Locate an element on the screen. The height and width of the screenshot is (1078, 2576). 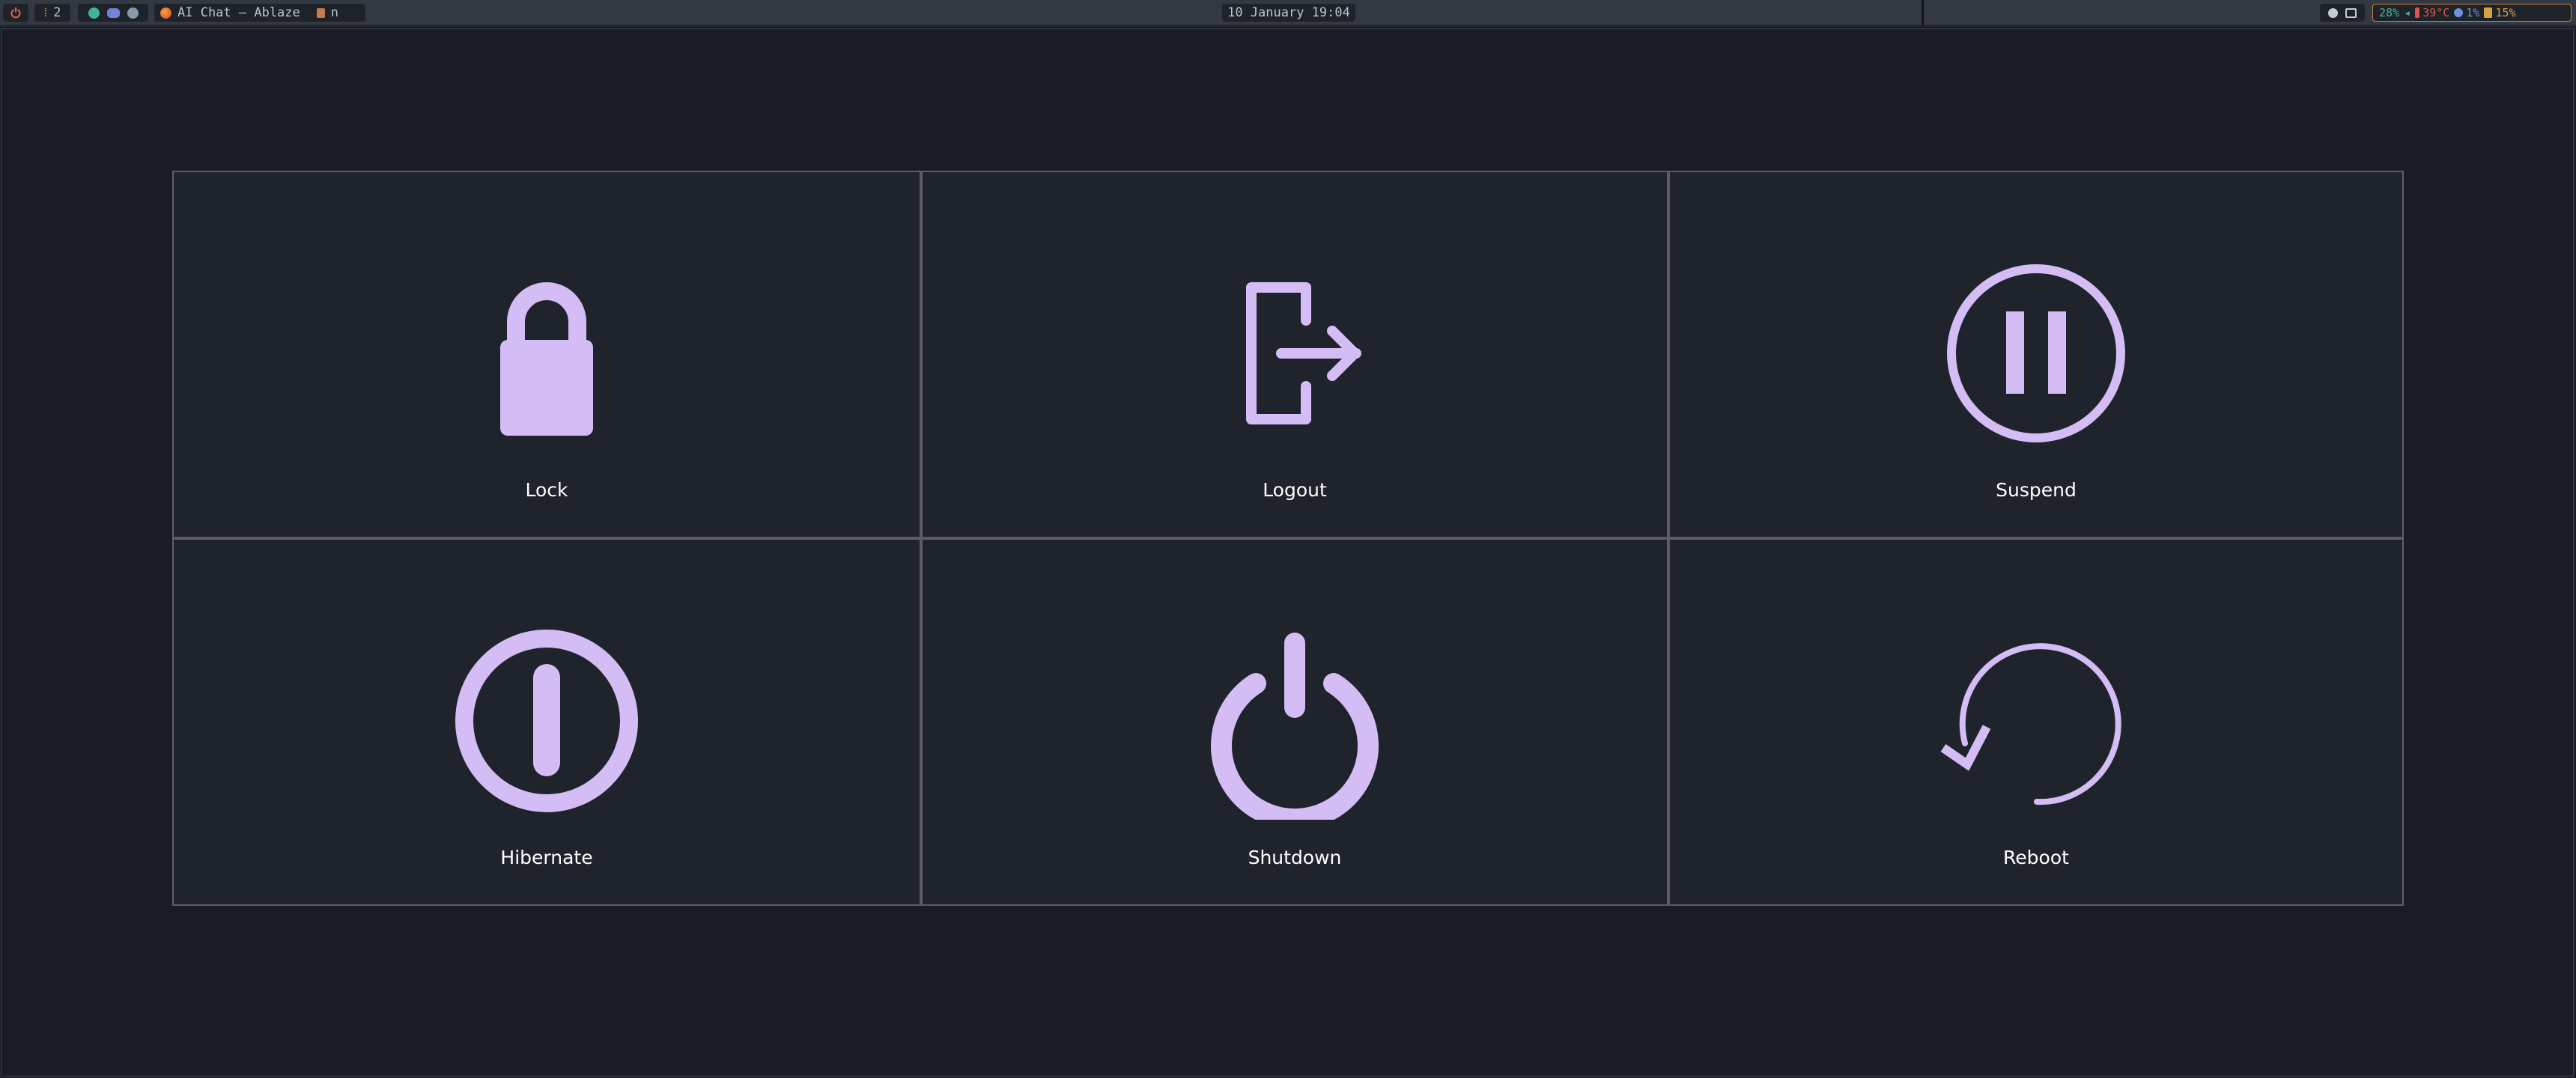
logout-label: Logout is located at coordinates (1295, 490).